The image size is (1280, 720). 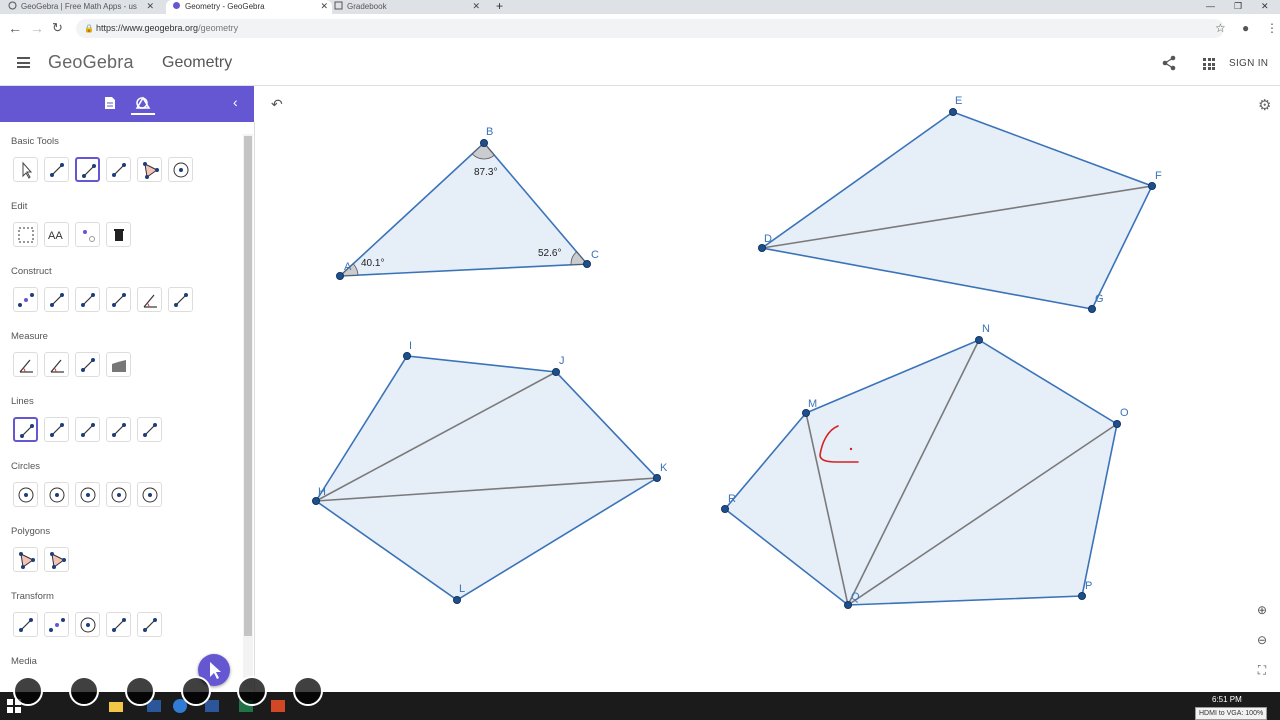 I want to click on translate-vector-tool-button, so click(x=118, y=624).